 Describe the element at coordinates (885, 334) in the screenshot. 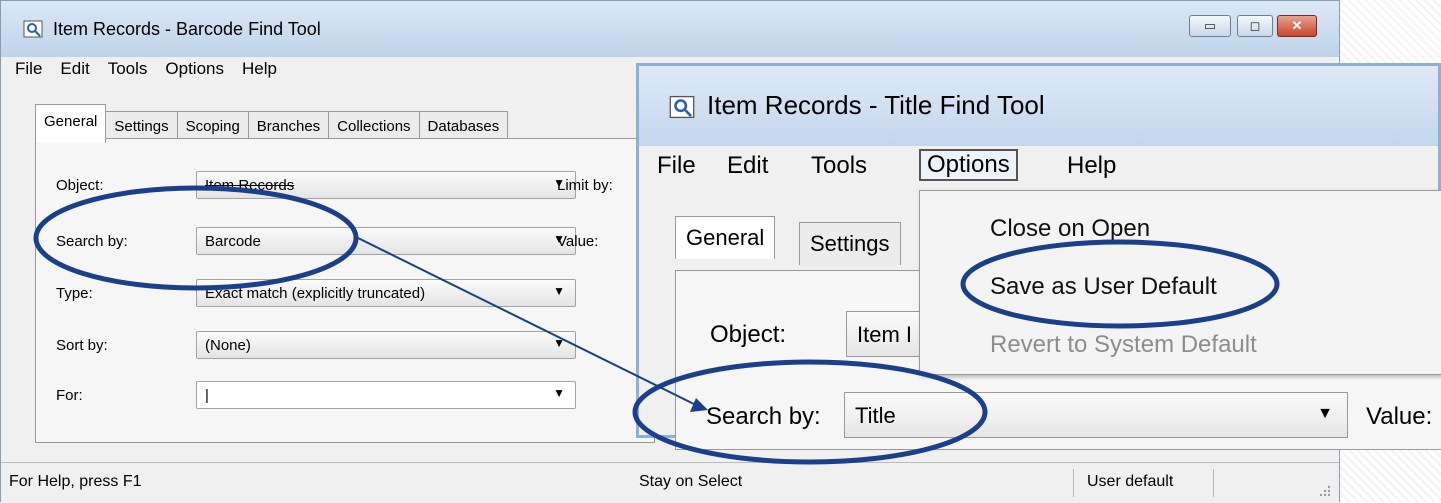

I see `object-value: Item I` at that location.